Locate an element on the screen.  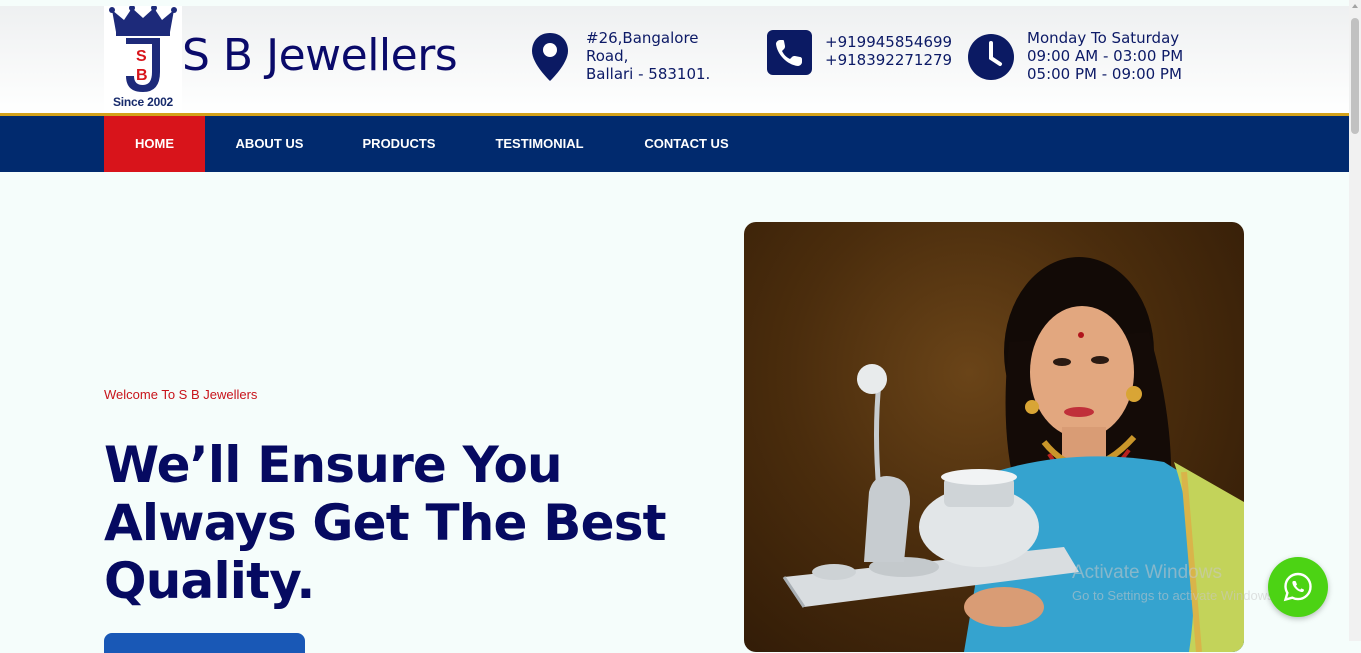
hero-kicker: Welcome To S B Jewellers is located at coordinates (181, 394).